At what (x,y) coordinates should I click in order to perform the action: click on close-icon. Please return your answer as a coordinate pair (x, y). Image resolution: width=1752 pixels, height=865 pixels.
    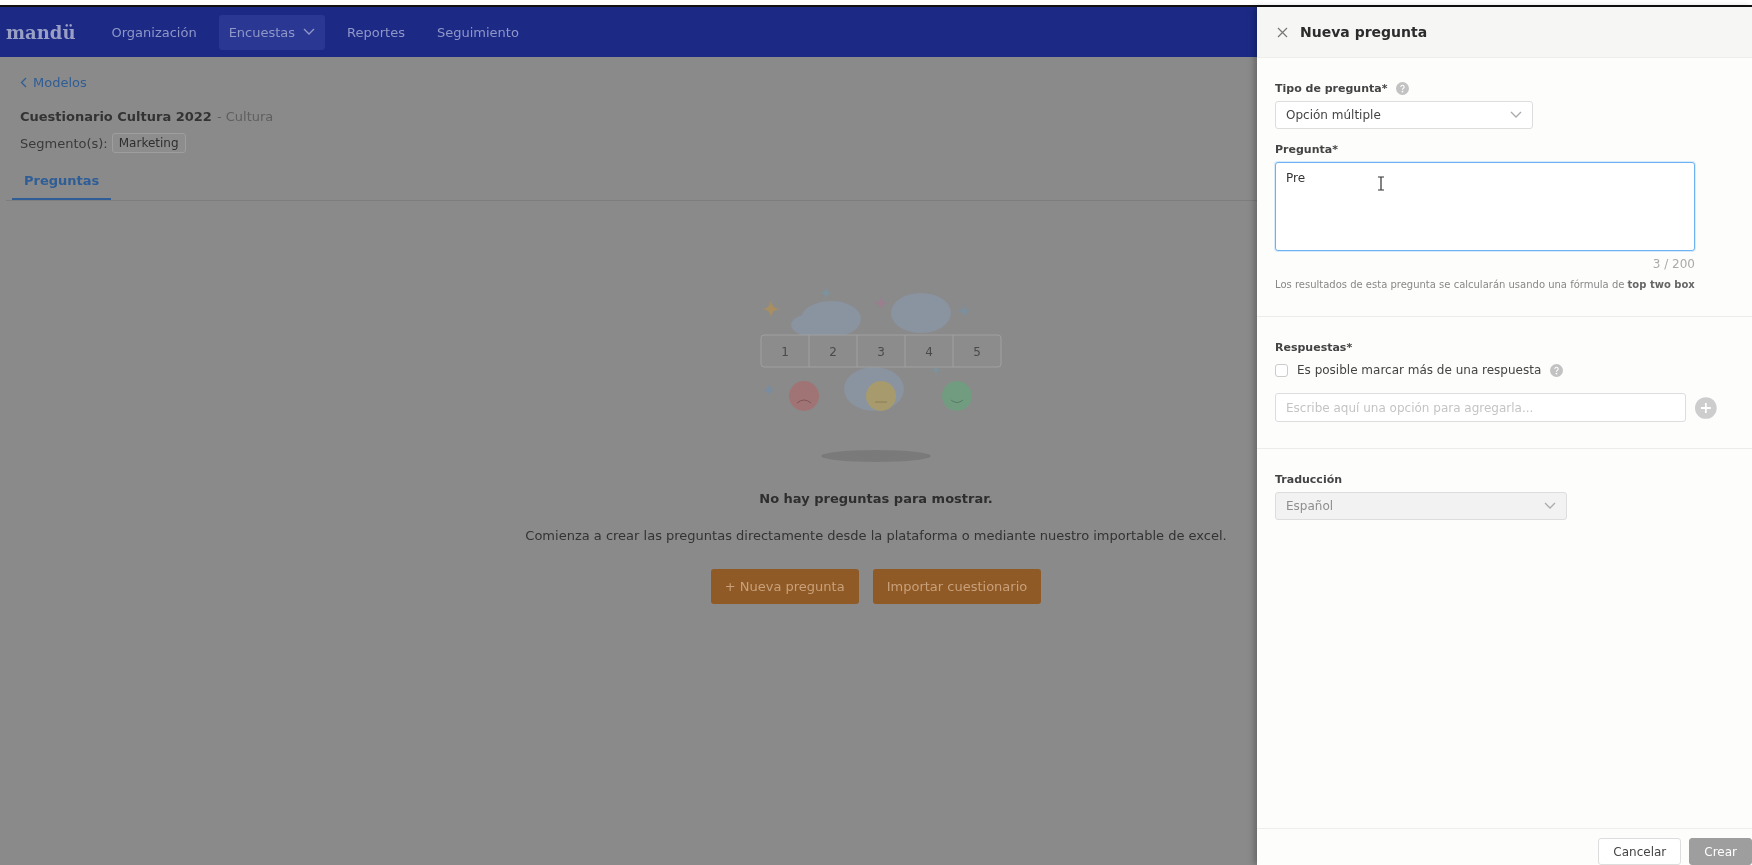
    Looking at the image, I should click on (1282, 32).